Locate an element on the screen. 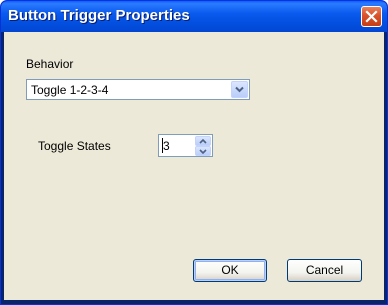 Image resolution: width=388 pixels, height=305 pixels. toggle-states-value: 3 is located at coordinates (166, 146).